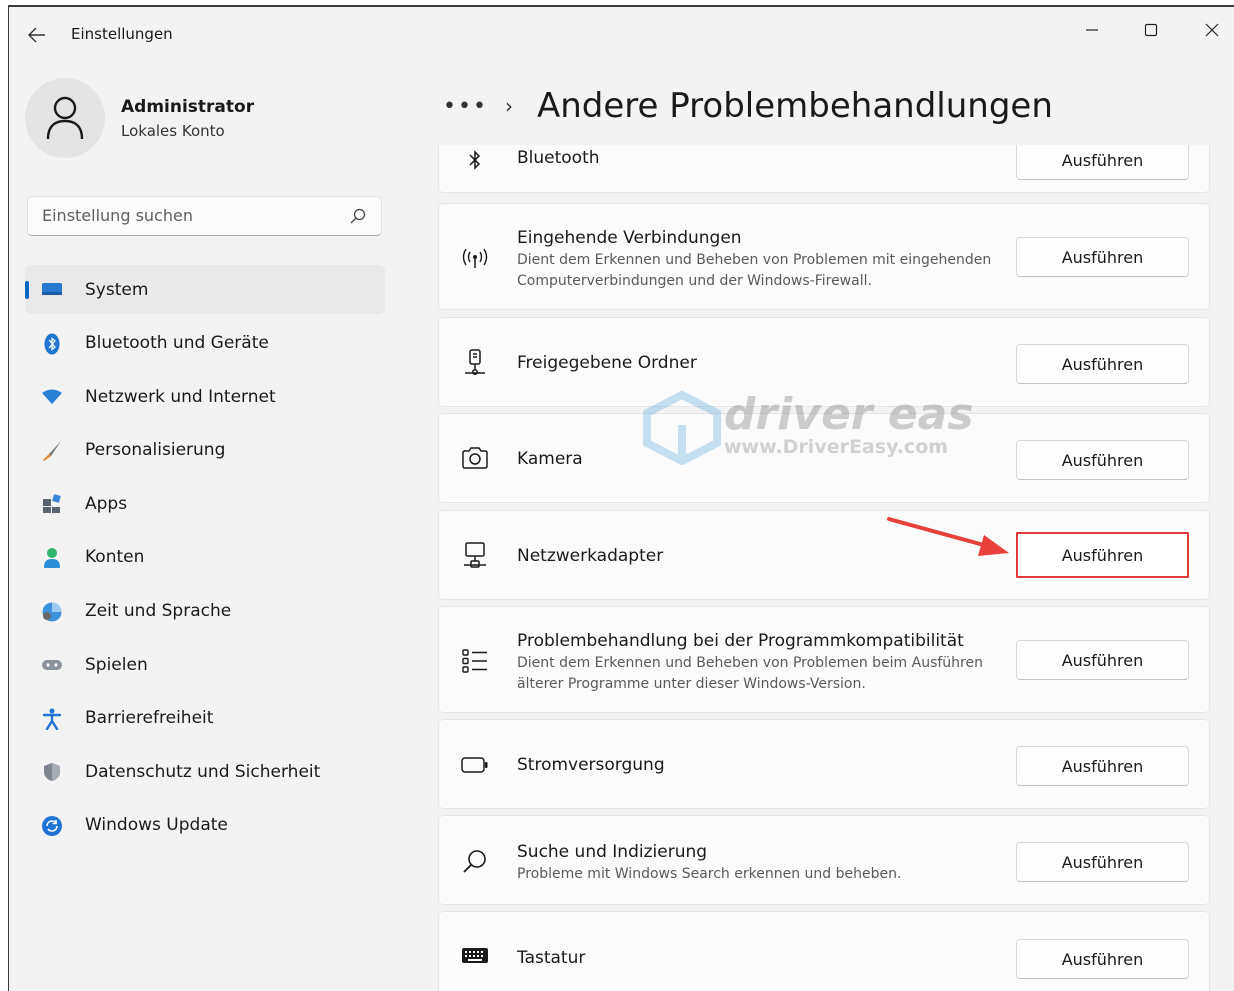 This screenshot has height=991, width=1234. What do you see at coordinates (607, 363) in the screenshot?
I see `troubleshooter-title: Freigegebene Ordner` at bounding box center [607, 363].